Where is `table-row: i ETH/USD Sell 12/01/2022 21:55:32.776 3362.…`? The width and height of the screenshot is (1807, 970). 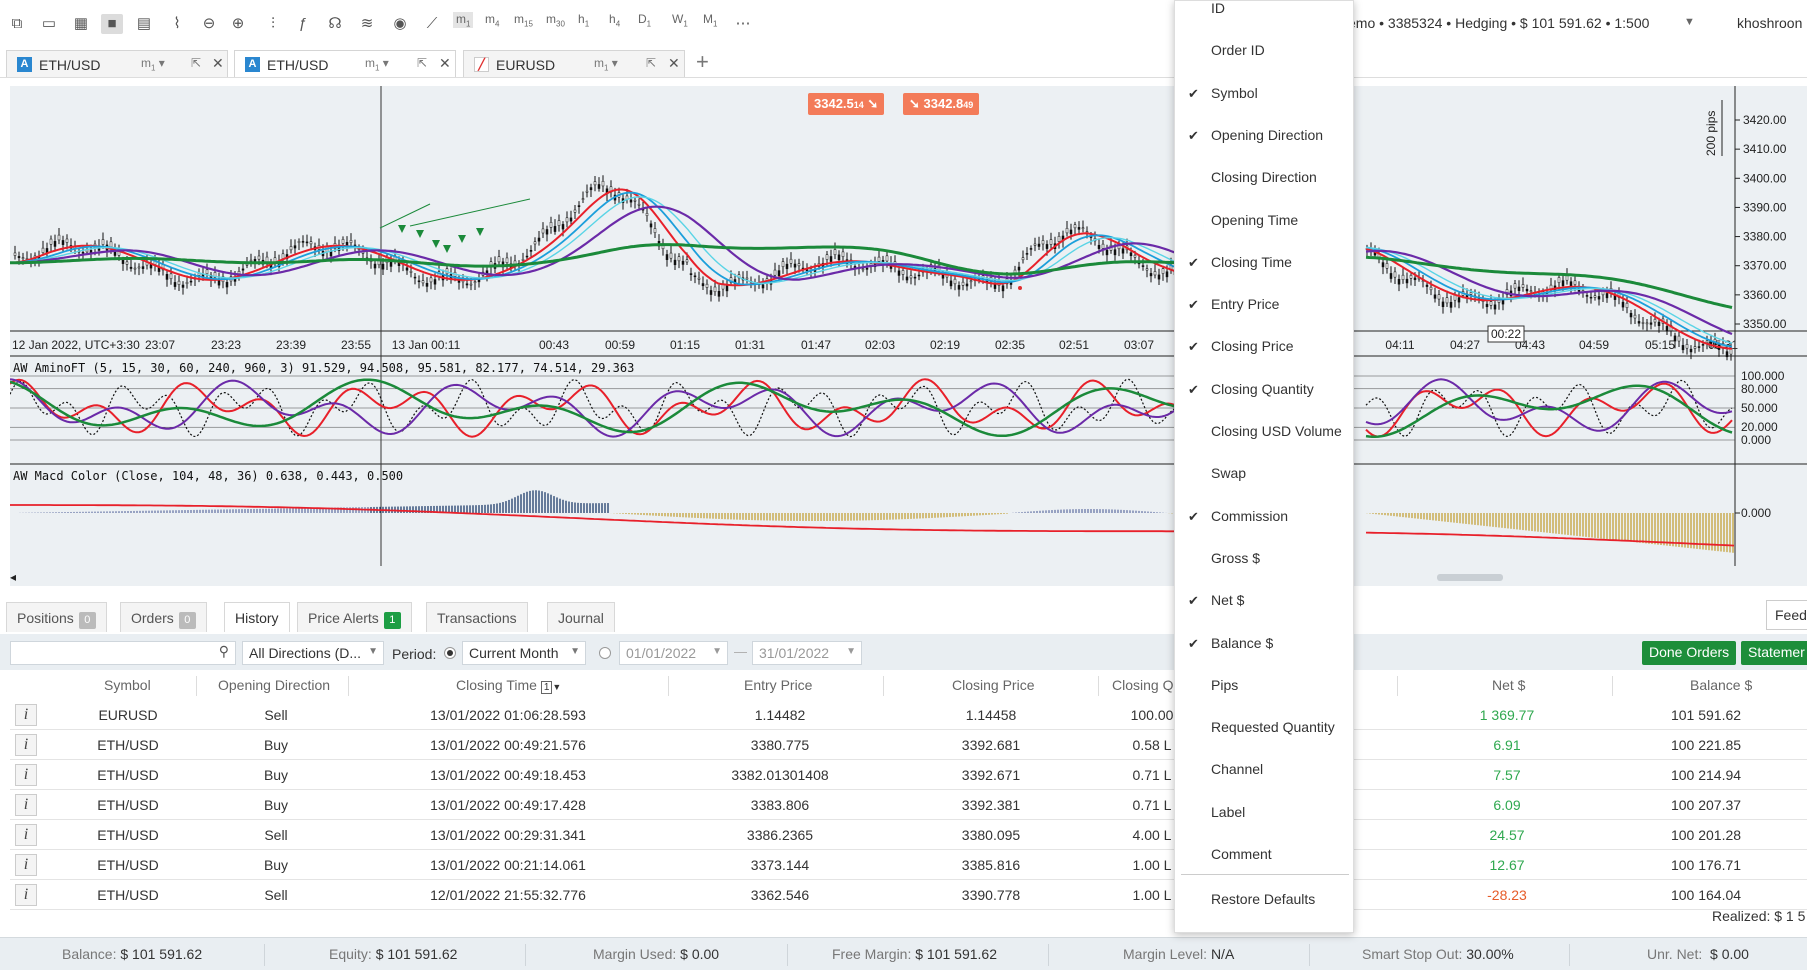
table-row: i ETH/USD Sell 12/01/2022 21:55:32.776 3362.… is located at coordinates (908, 895).